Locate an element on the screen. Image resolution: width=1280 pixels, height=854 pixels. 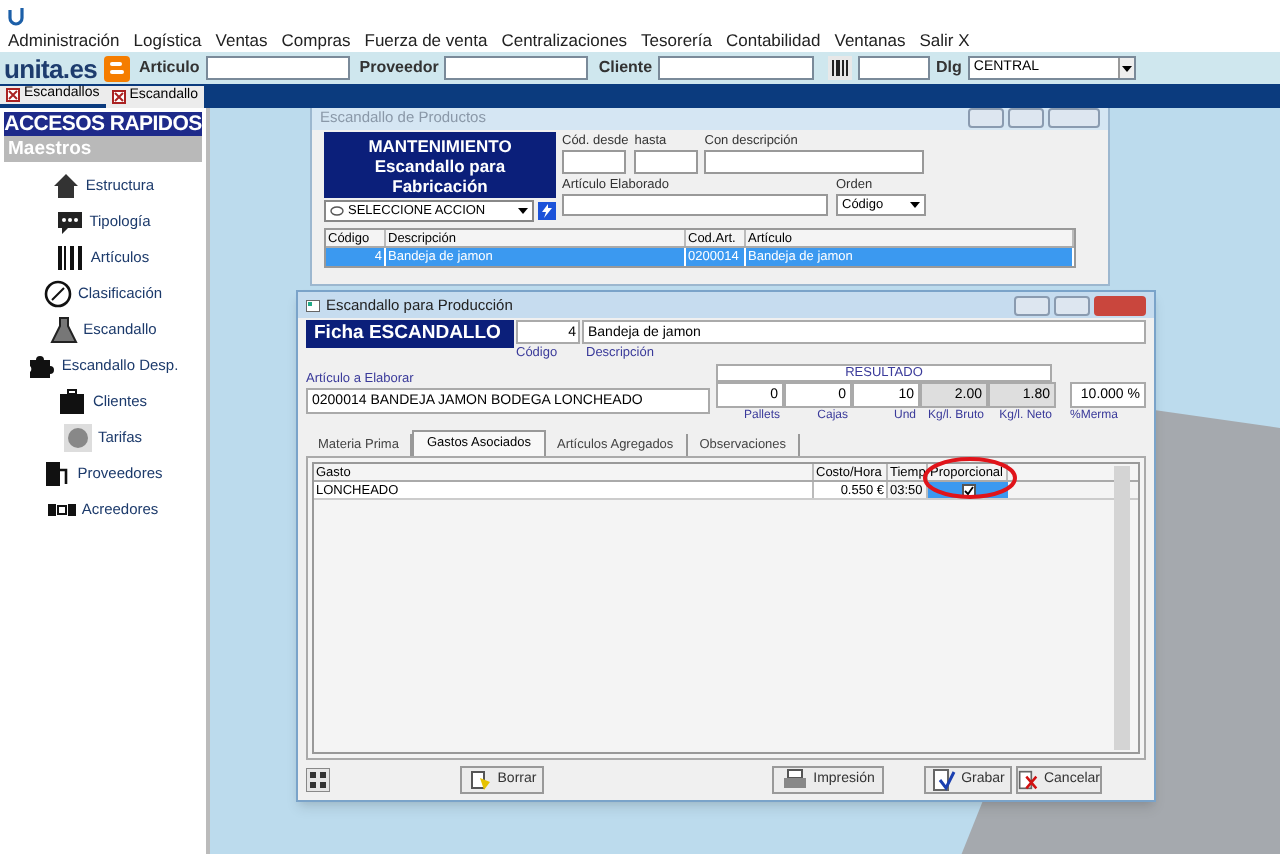
scrollbar is located at coordinates (1122, 608).